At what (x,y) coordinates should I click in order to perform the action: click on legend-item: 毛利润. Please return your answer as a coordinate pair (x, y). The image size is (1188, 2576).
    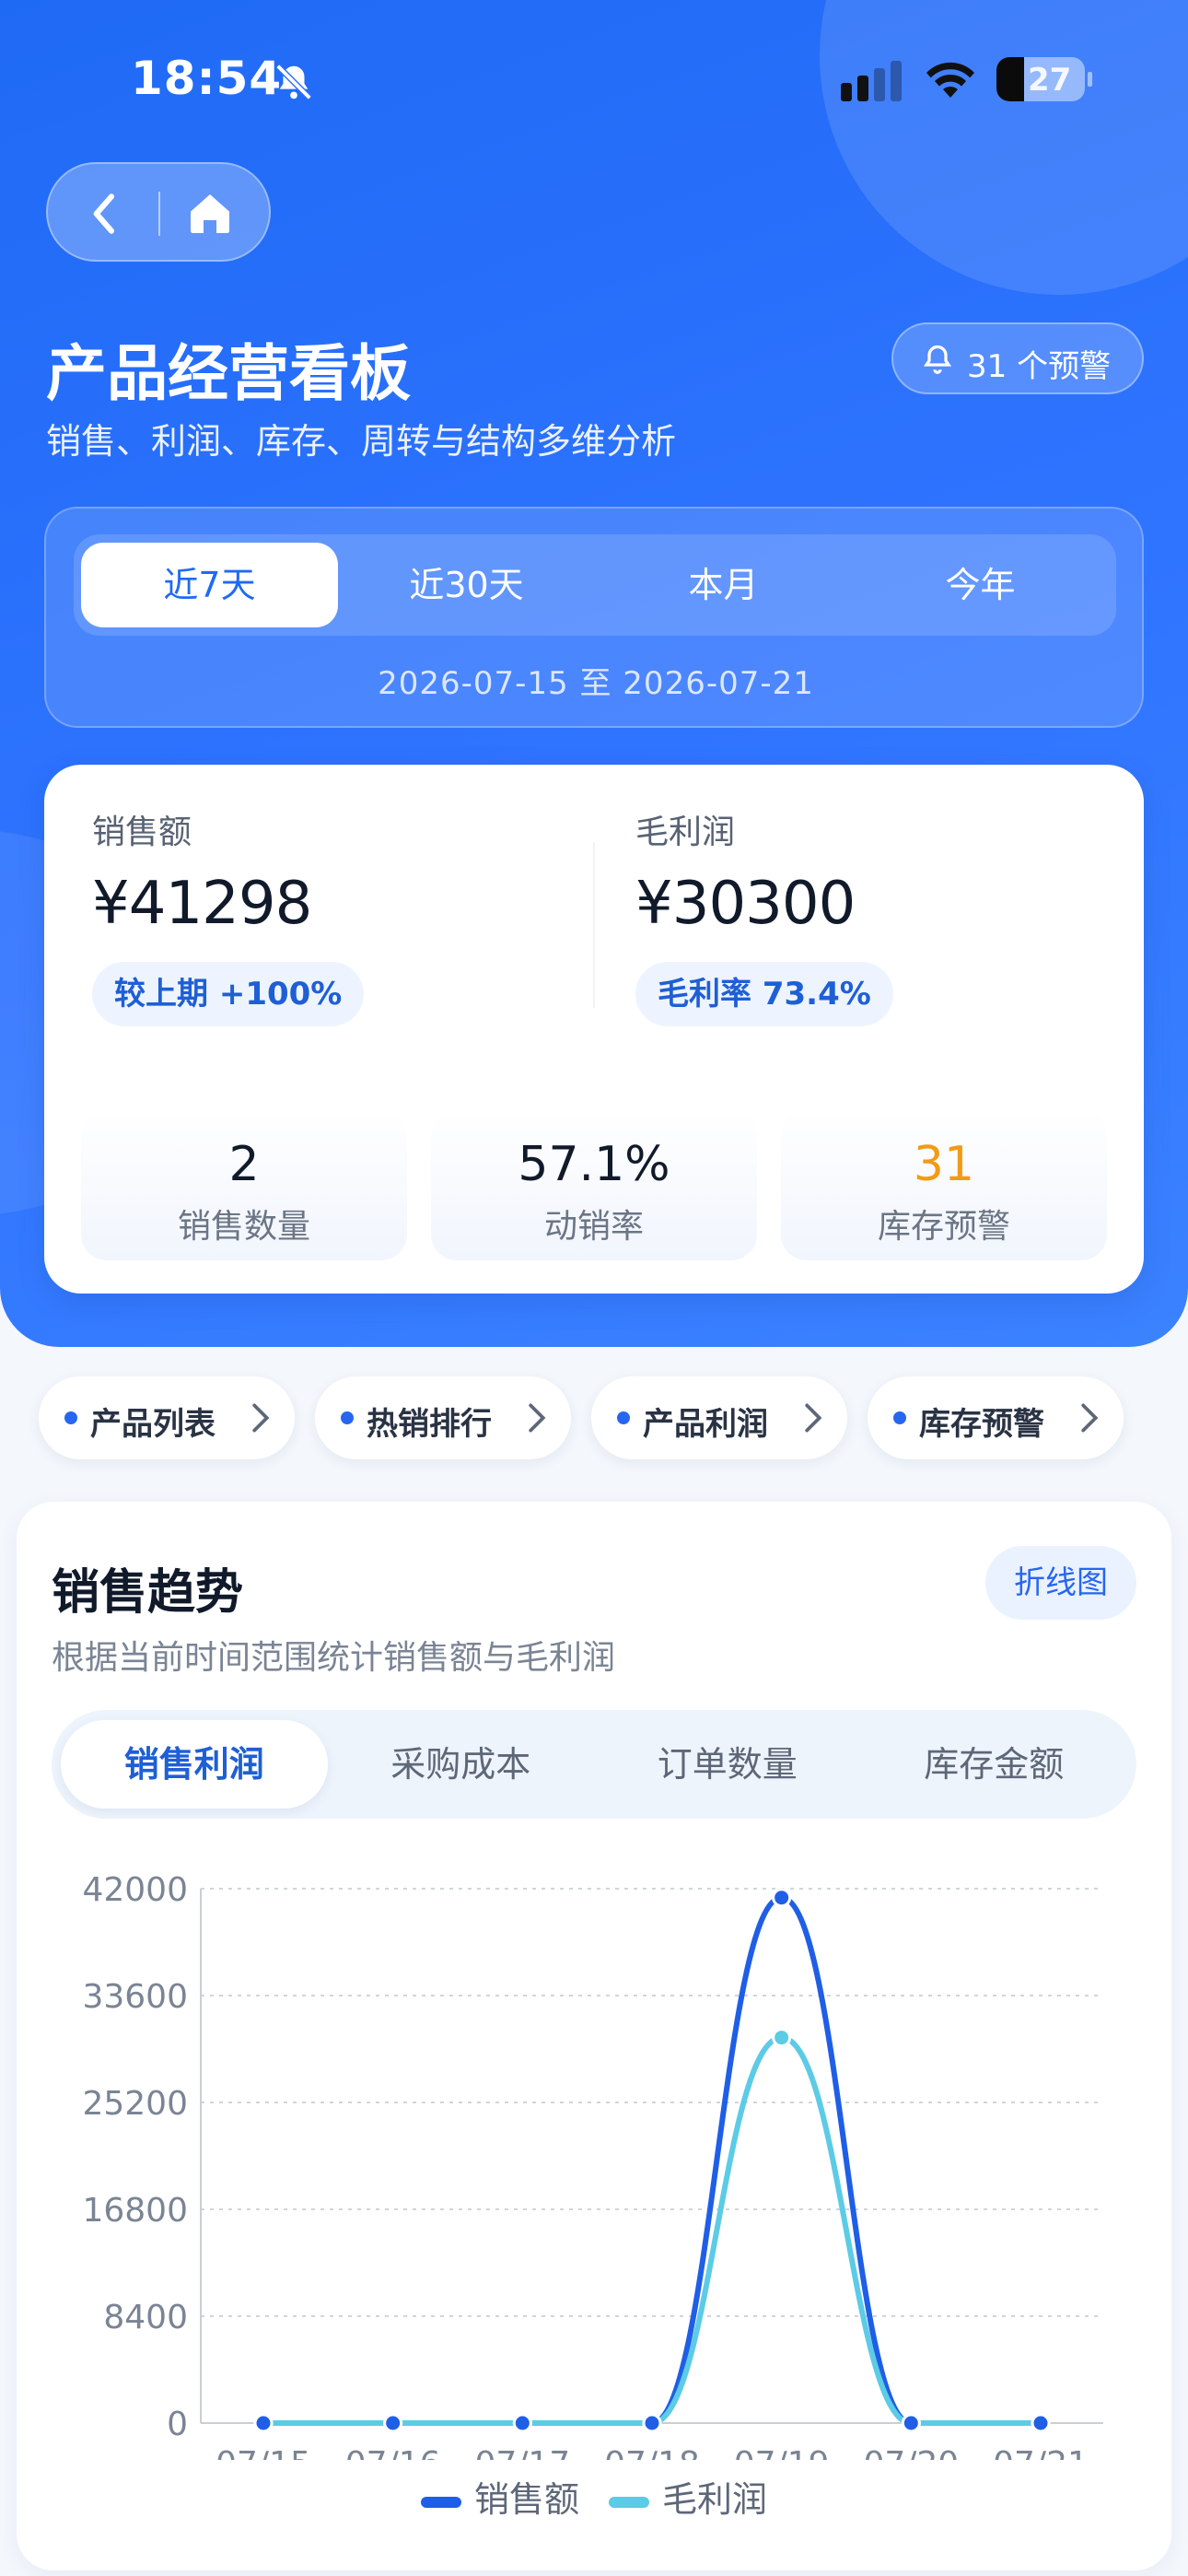
    Looking at the image, I should click on (688, 2496).